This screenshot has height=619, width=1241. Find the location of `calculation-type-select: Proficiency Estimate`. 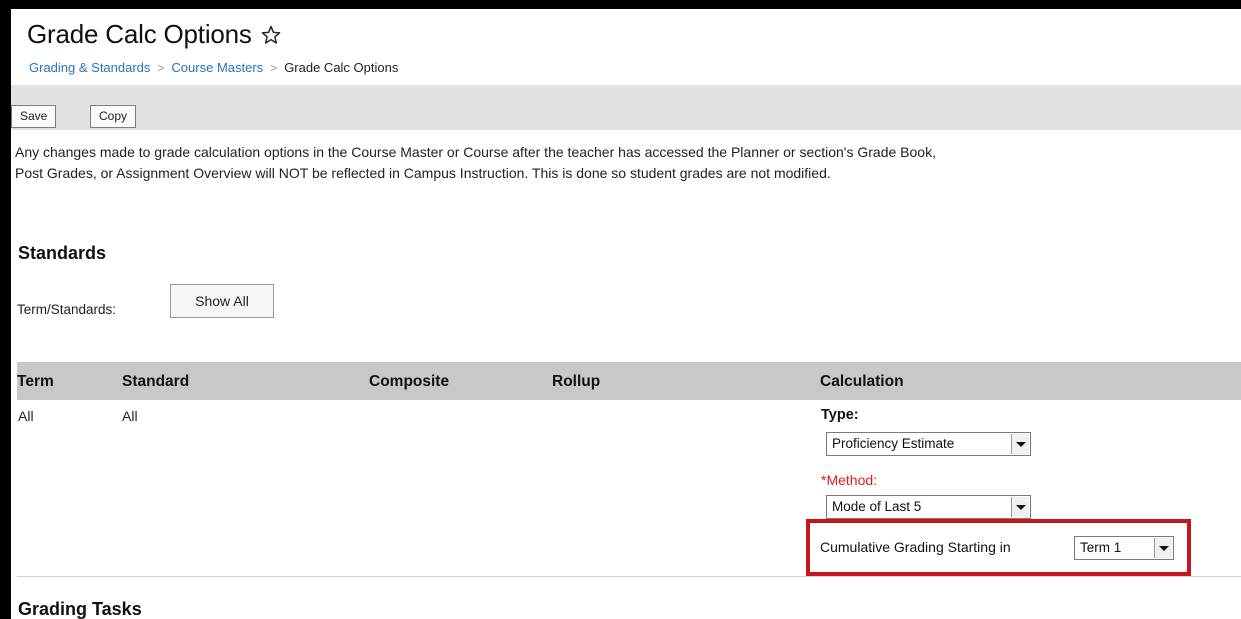

calculation-type-select: Proficiency Estimate is located at coordinates (928, 444).